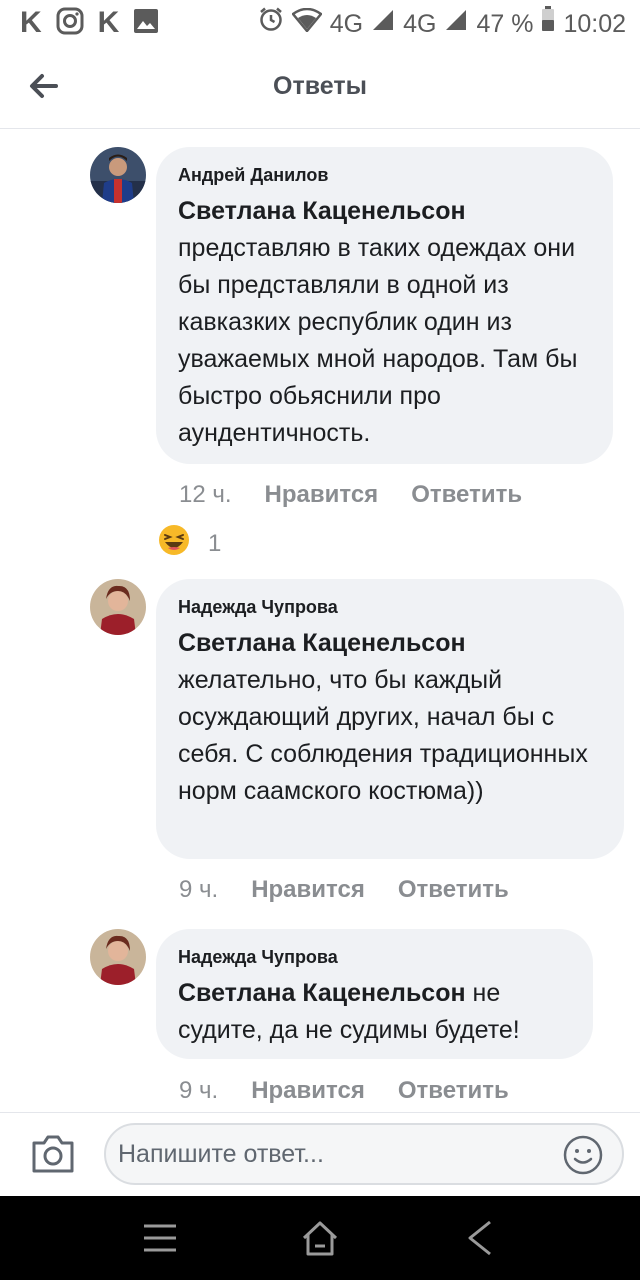 This screenshot has width=640, height=1280. I want to click on emoji-button, so click(583, 1155).